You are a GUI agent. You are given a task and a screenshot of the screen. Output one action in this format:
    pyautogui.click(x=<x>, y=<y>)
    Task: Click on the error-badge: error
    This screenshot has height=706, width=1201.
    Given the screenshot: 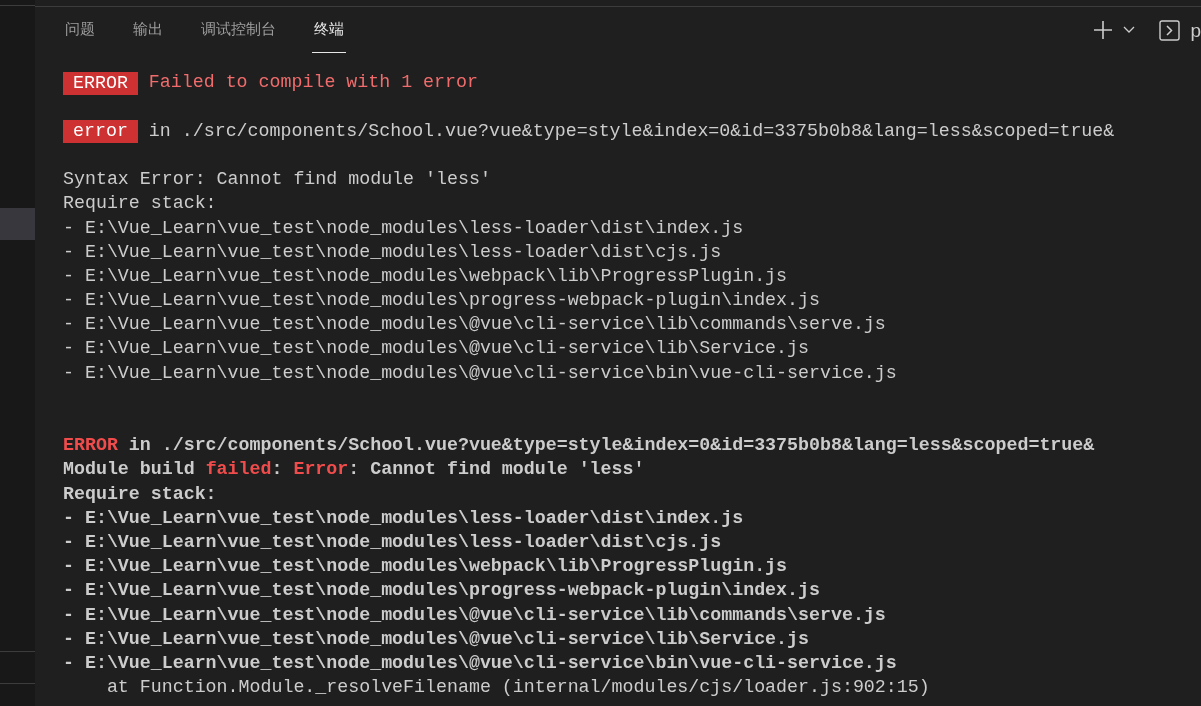 What is the action you would take?
    pyautogui.click(x=100, y=131)
    